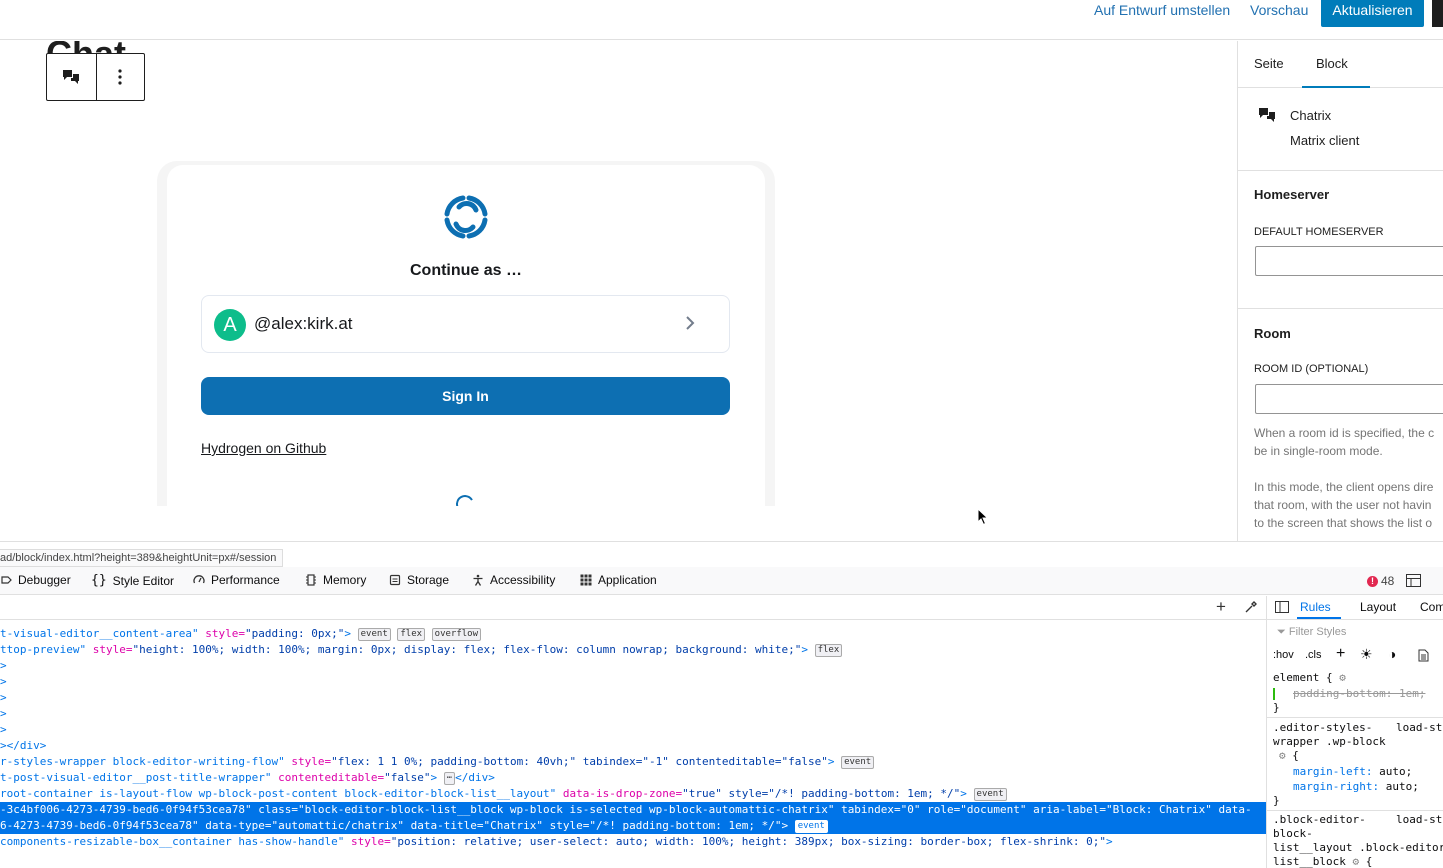 The width and height of the screenshot is (1443, 868). Describe the element at coordinates (1343, 505) in the screenshot. I see `help-line: that room, with the user not havin` at that location.